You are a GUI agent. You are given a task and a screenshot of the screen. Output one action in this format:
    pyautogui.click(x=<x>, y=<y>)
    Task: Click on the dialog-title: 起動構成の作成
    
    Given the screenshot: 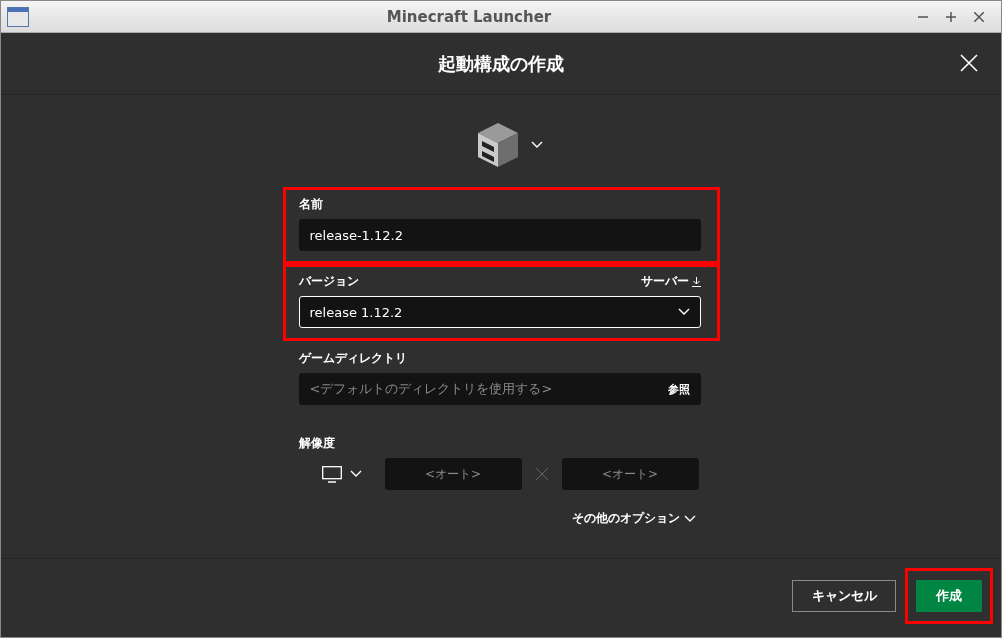 What is the action you would take?
    pyautogui.click(x=501, y=63)
    